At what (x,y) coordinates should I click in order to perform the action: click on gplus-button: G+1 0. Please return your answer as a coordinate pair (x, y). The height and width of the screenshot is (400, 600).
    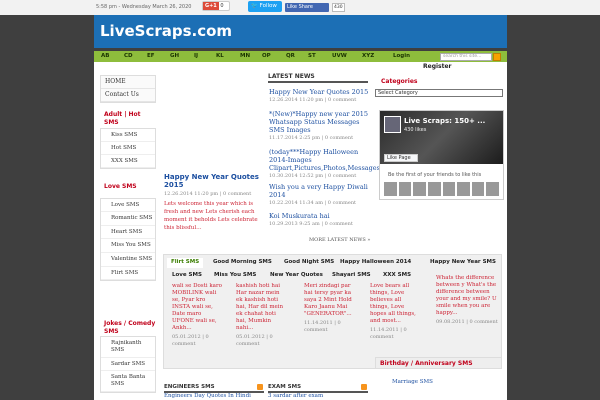
    Looking at the image, I should click on (216, 6).